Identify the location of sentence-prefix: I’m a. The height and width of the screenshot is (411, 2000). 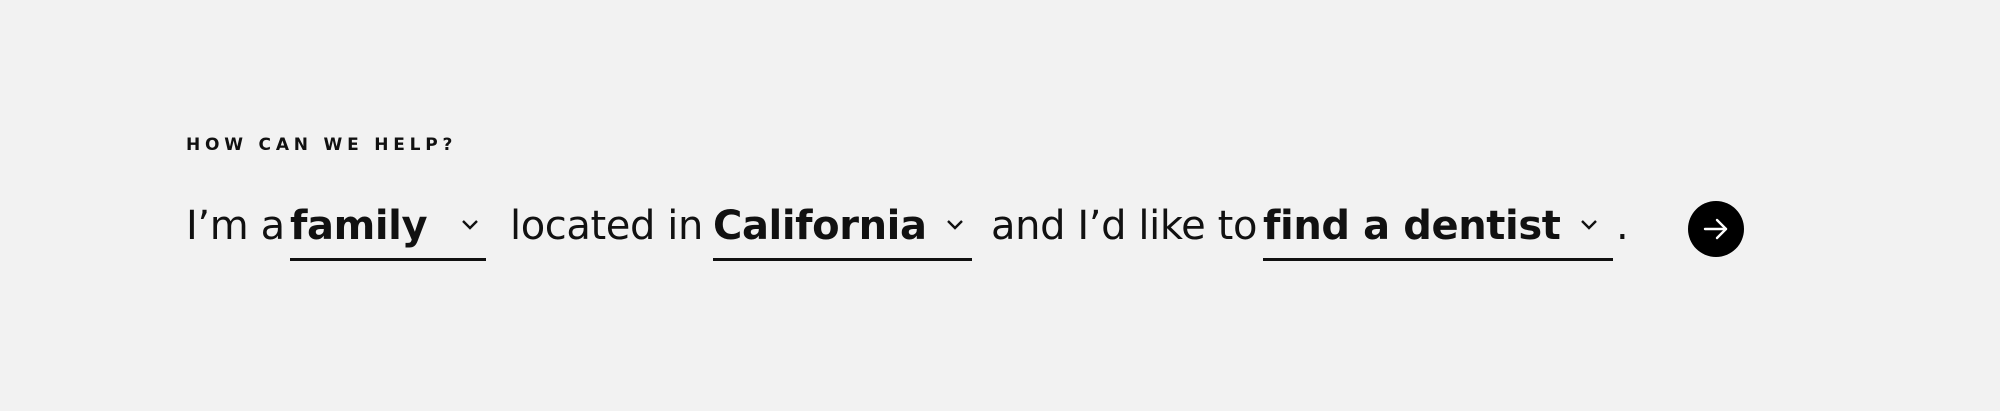
(235, 226).